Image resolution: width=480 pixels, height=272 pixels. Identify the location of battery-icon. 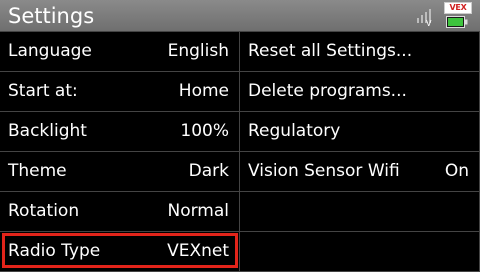
(457, 22).